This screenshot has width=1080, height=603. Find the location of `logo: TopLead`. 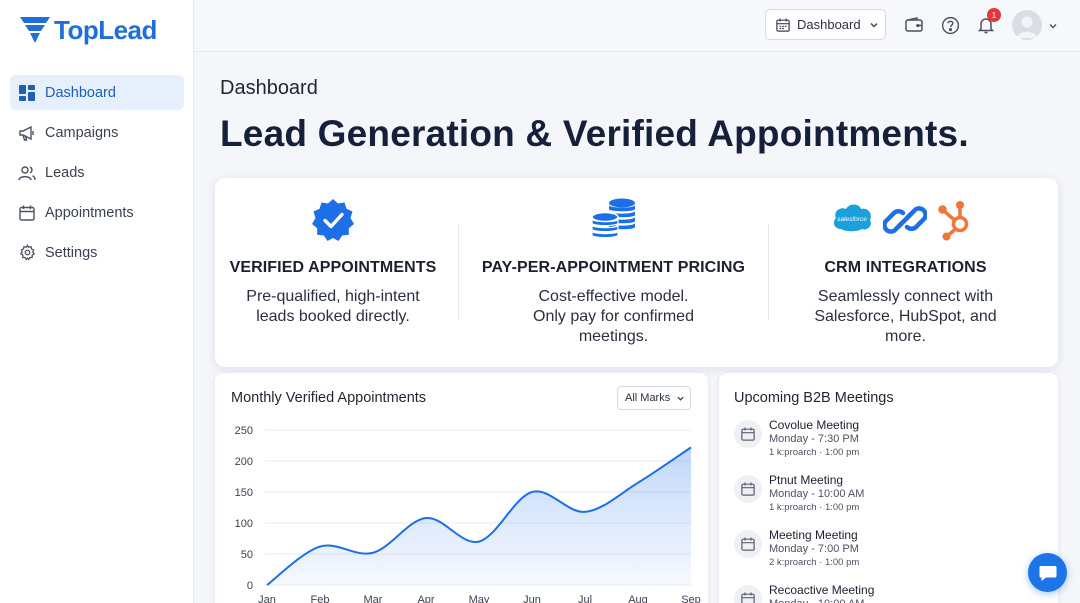

logo: TopLead is located at coordinates (87, 30).